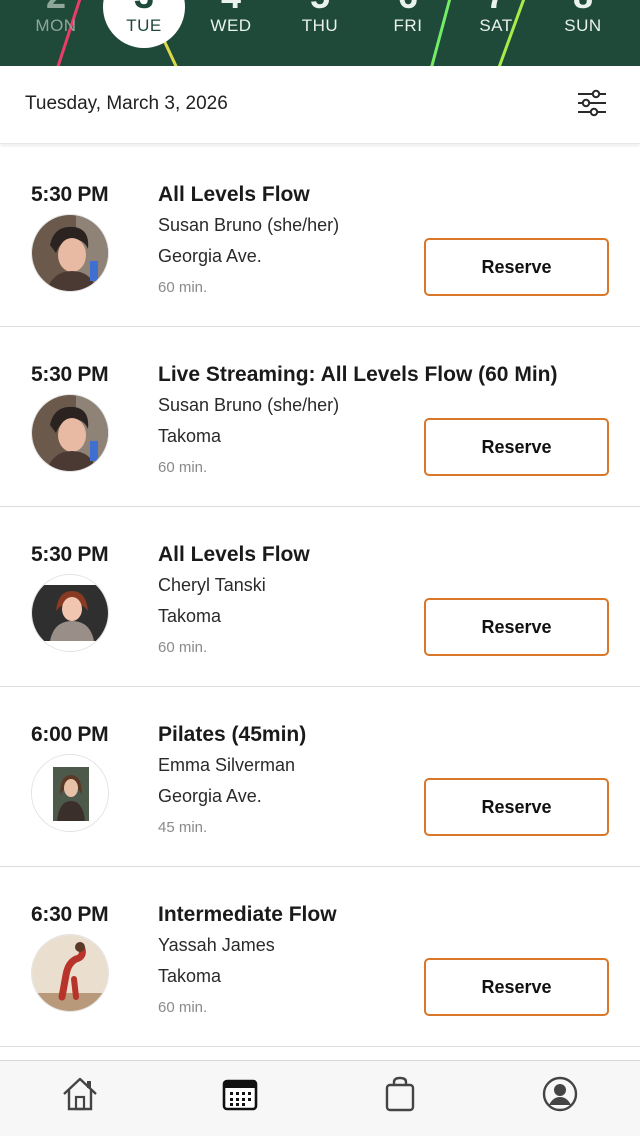 This screenshot has width=640, height=1136. What do you see at coordinates (232, 735) in the screenshot?
I see `class-name: Pilates (45min)` at bounding box center [232, 735].